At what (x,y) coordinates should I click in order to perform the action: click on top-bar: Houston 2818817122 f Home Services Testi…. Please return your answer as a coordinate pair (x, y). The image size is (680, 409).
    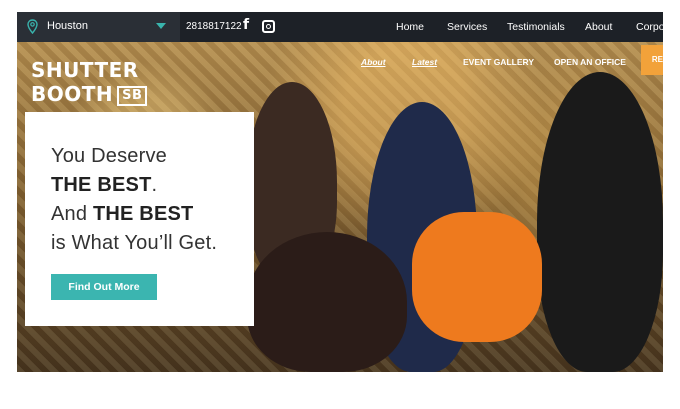
    Looking at the image, I should click on (340, 27).